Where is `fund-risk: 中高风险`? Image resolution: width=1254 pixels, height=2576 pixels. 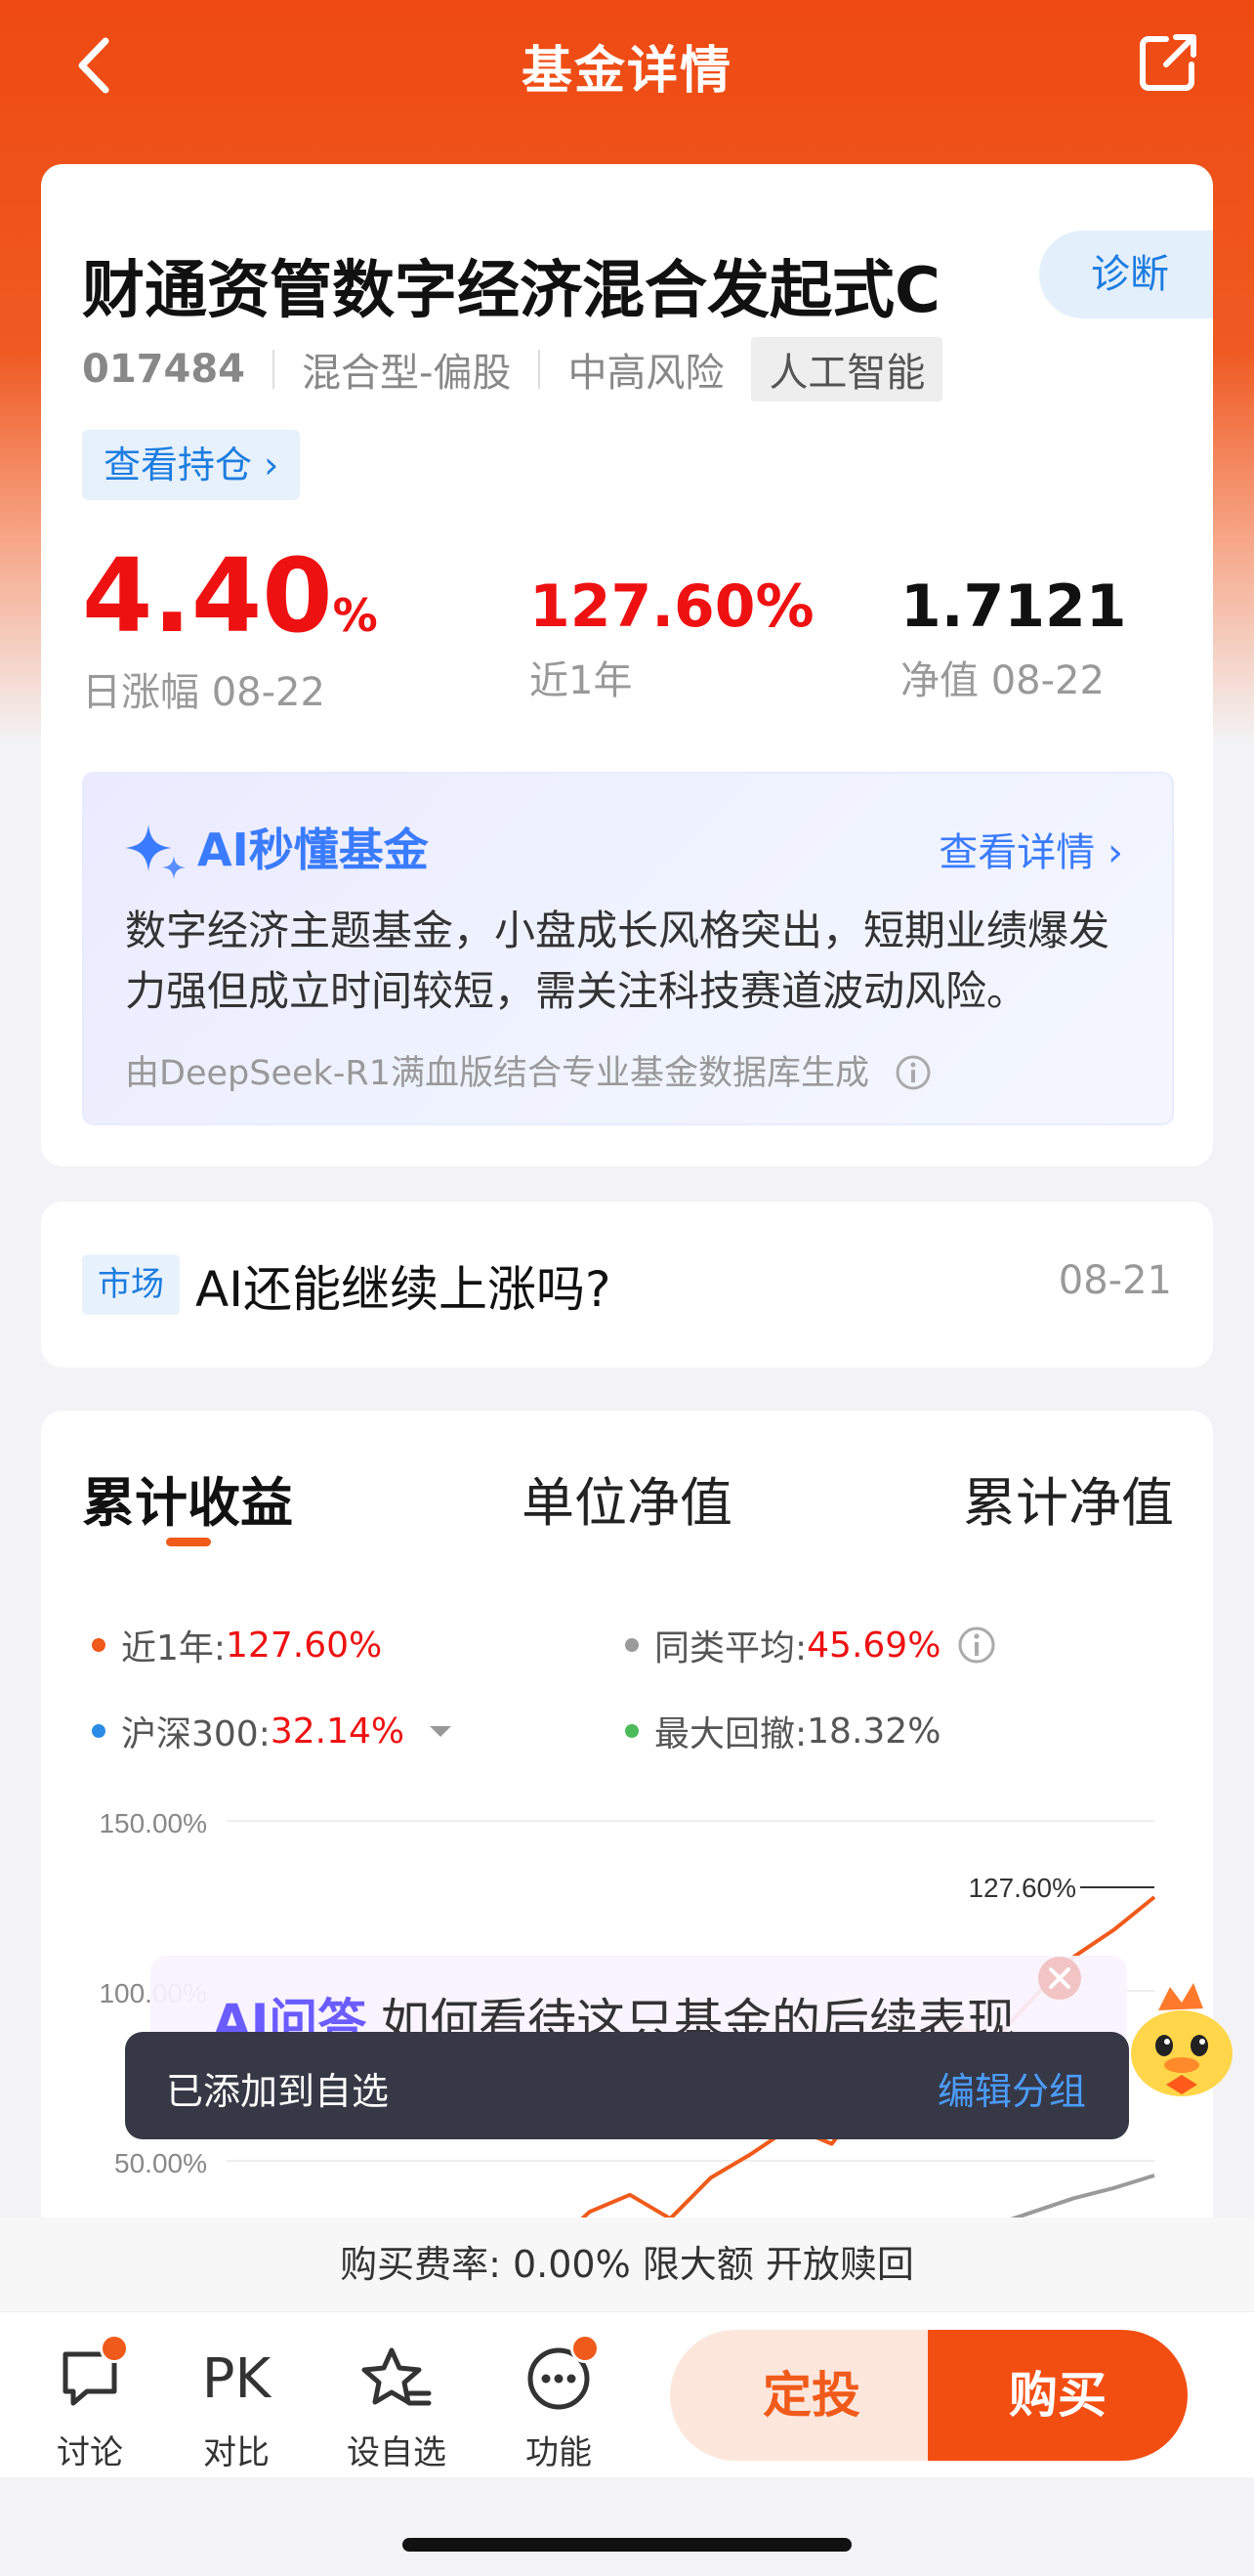
fund-risk: 中高风险 is located at coordinates (646, 373).